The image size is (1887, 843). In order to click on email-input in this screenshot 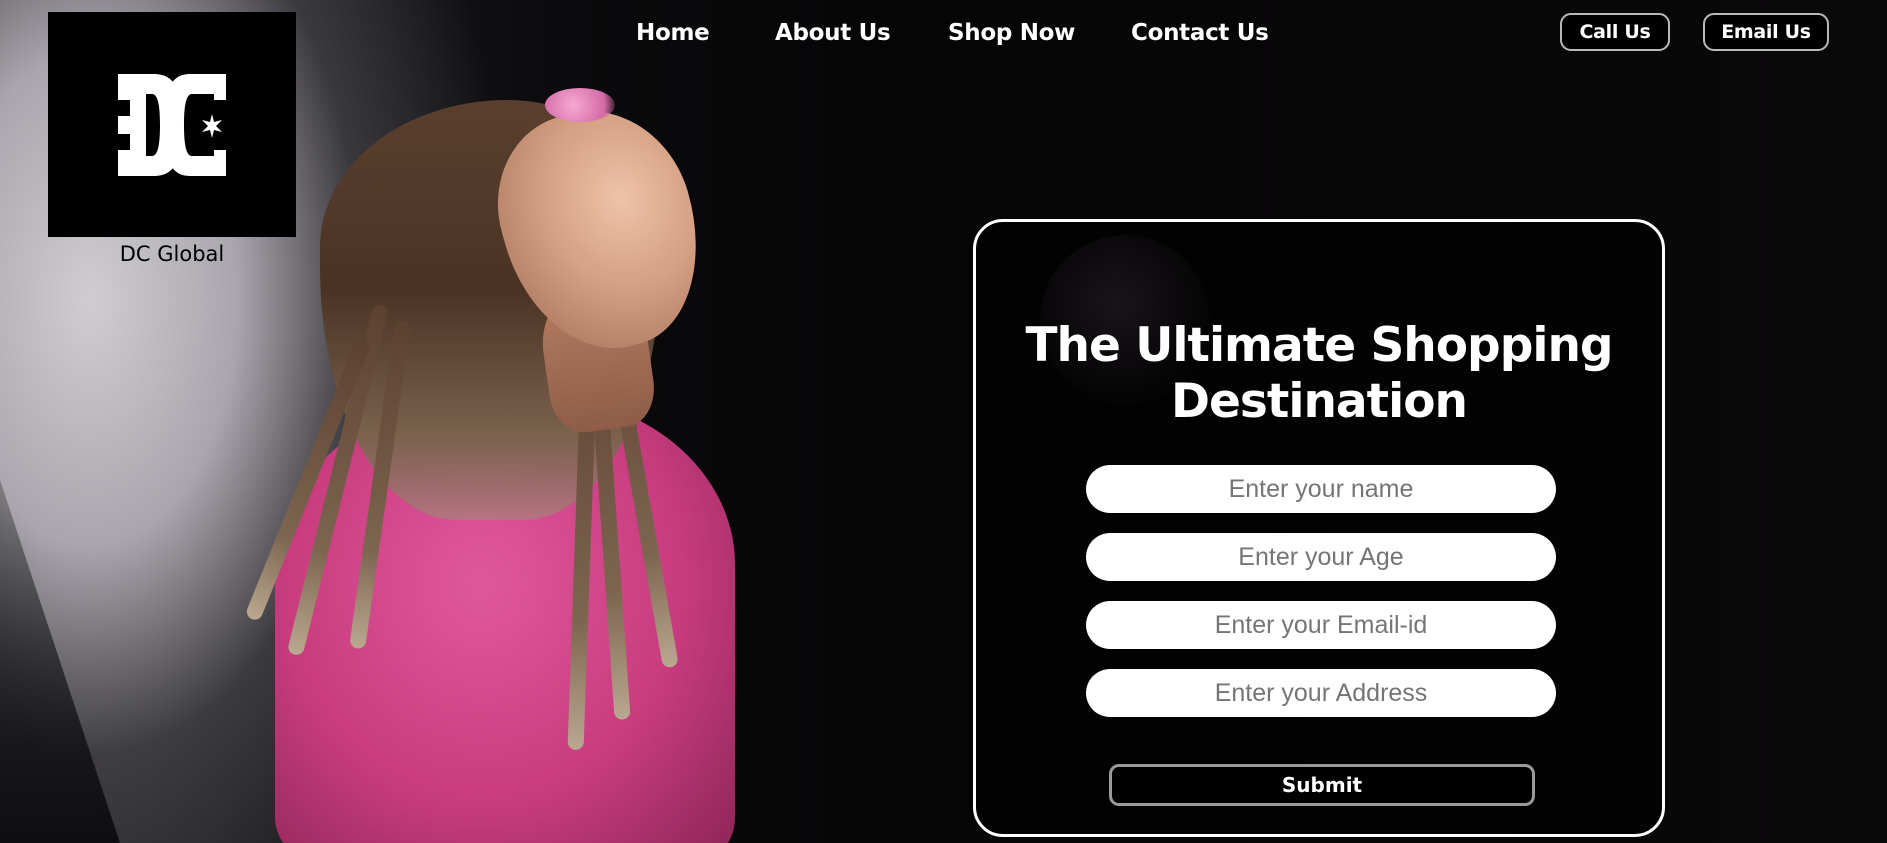, I will do `click(1321, 625)`.